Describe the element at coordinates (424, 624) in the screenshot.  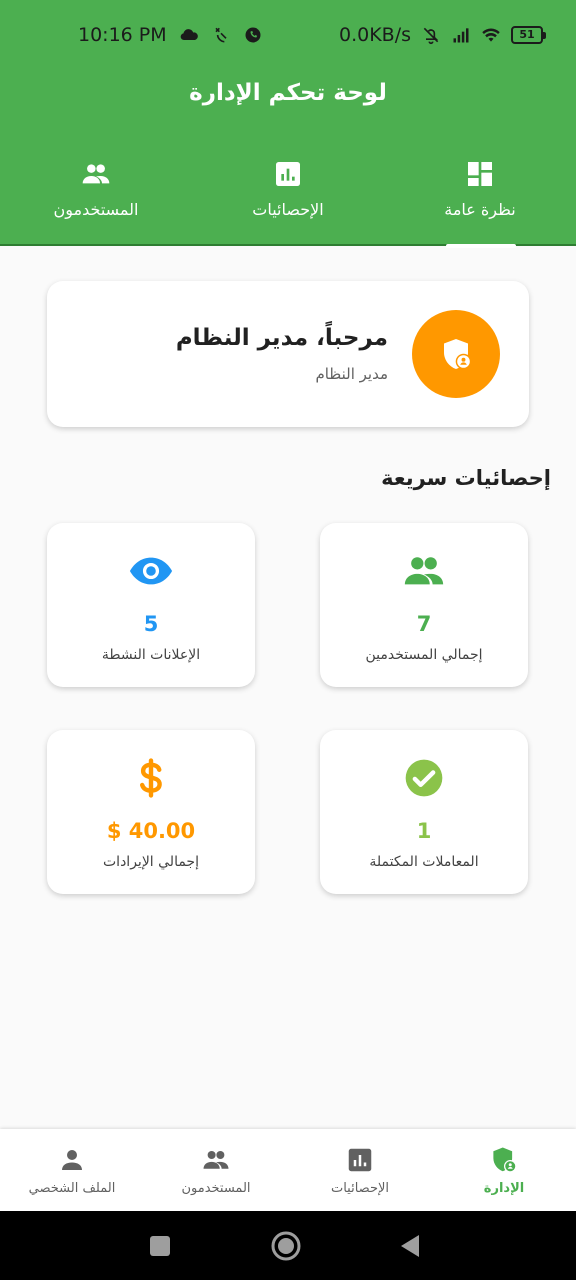
I see `stat-value: 7` at that location.